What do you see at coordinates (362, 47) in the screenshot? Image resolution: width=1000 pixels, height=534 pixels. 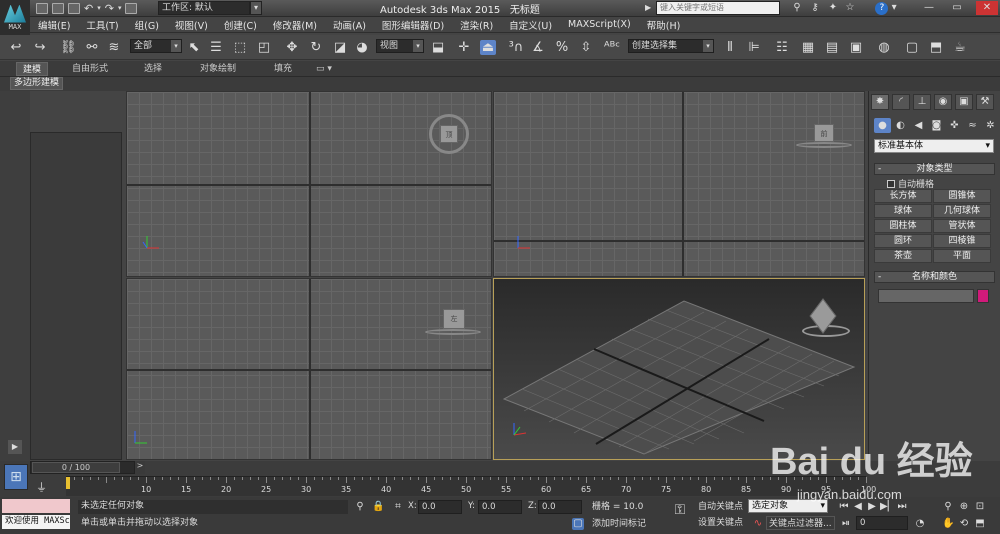 I see `place-icon: ◕` at bounding box center [362, 47].